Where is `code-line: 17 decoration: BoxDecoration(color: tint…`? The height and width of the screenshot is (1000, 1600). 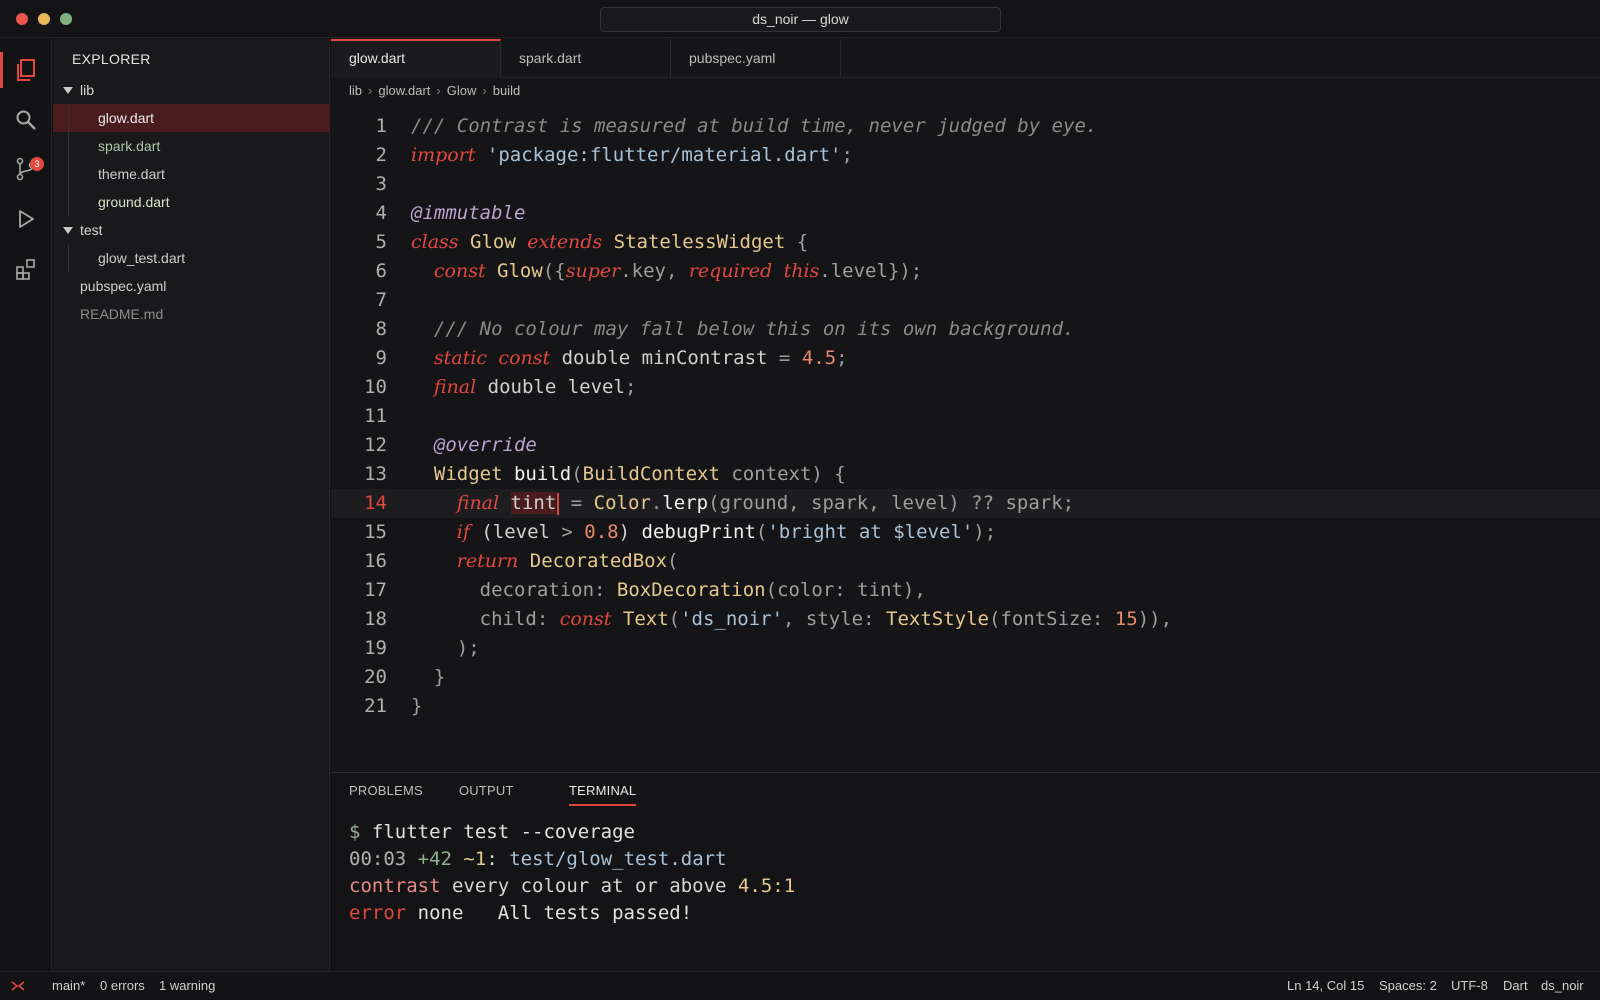
code-line: 17 decoration: BoxDecoration(color: tint… is located at coordinates (965, 590).